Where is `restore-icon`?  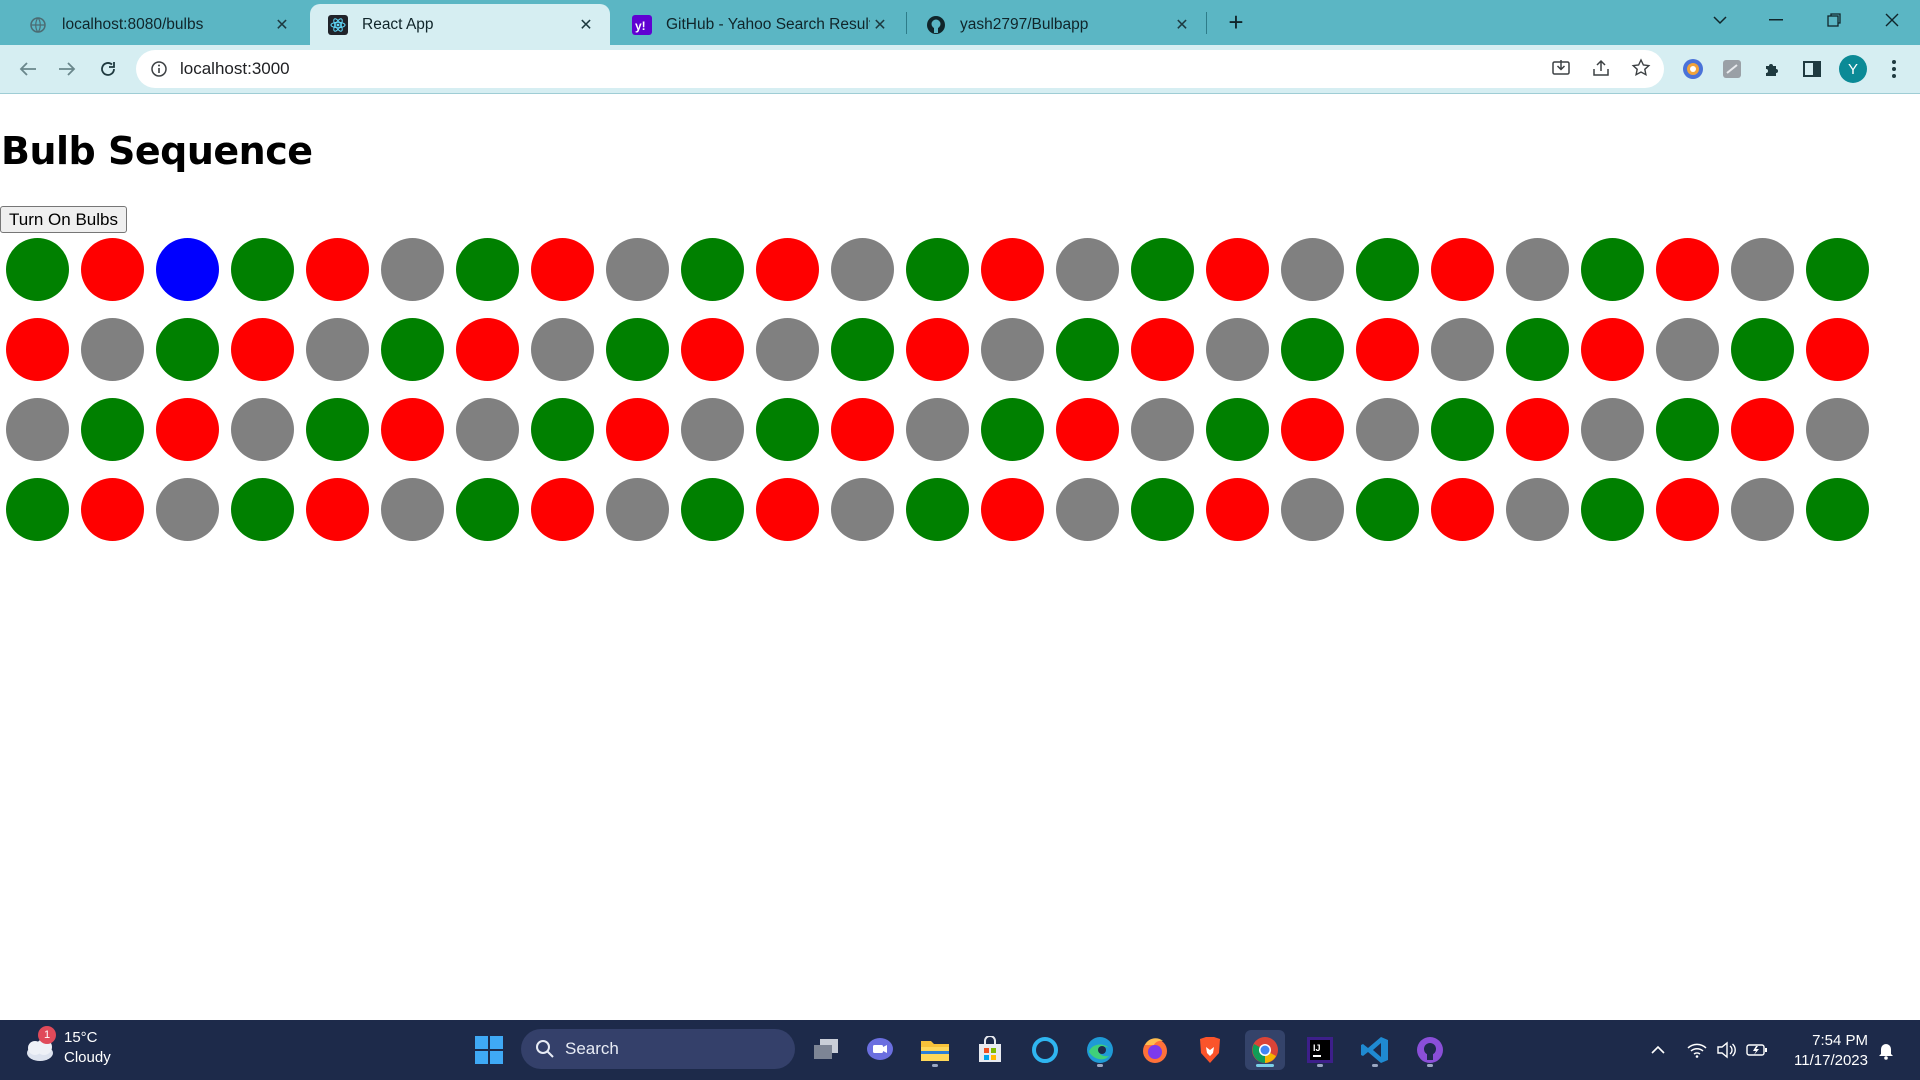 restore-icon is located at coordinates (1834, 20).